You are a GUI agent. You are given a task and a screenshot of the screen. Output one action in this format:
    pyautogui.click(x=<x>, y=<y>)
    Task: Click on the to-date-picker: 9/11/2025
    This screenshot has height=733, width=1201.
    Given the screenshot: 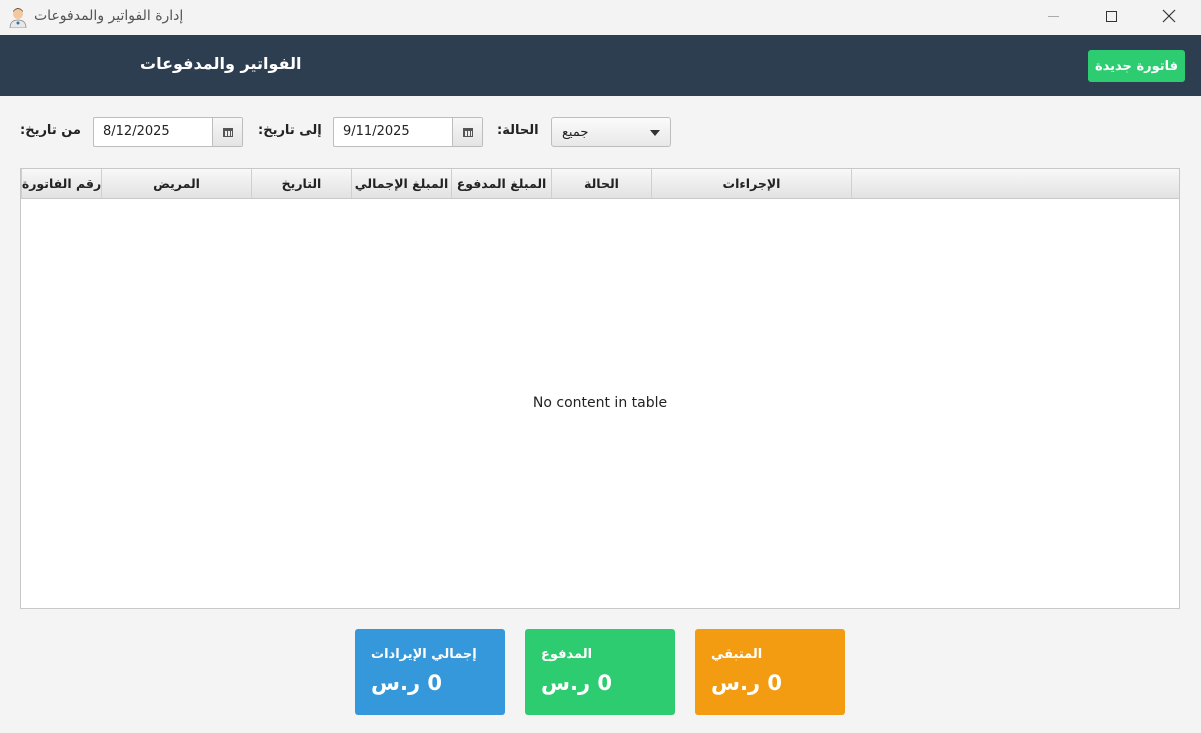 What is the action you would take?
    pyautogui.click(x=408, y=132)
    